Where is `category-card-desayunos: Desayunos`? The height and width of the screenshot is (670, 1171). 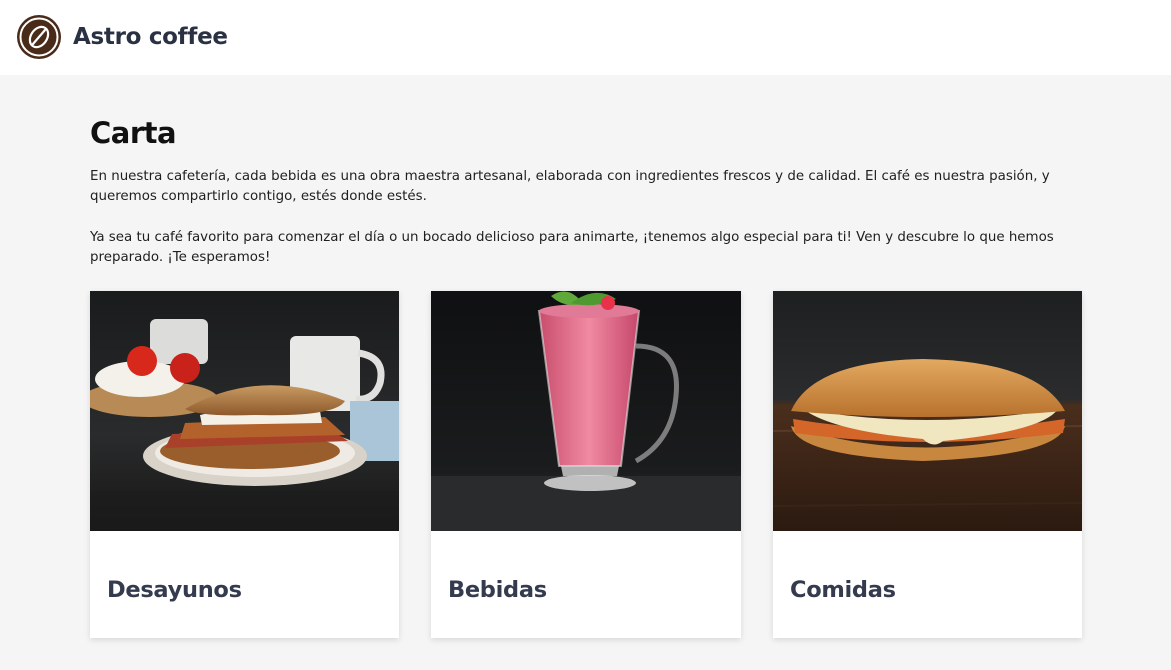 category-card-desayunos: Desayunos is located at coordinates (244, 464).